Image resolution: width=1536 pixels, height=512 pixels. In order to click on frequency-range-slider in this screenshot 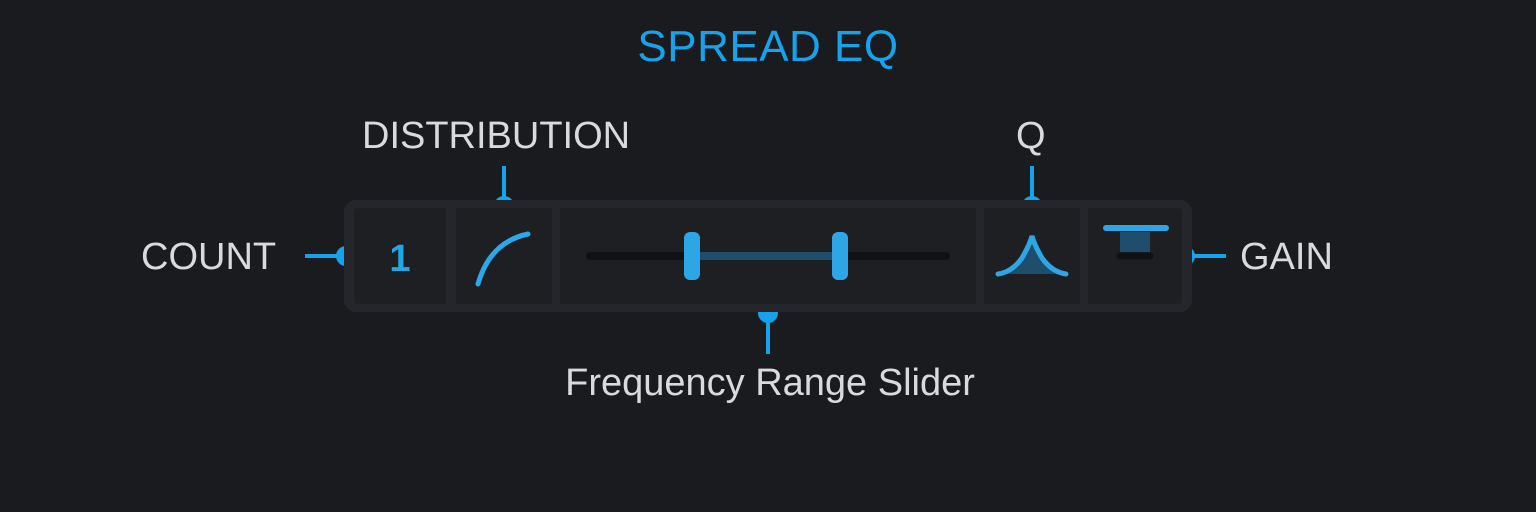, I will do `click(768, 256)`.